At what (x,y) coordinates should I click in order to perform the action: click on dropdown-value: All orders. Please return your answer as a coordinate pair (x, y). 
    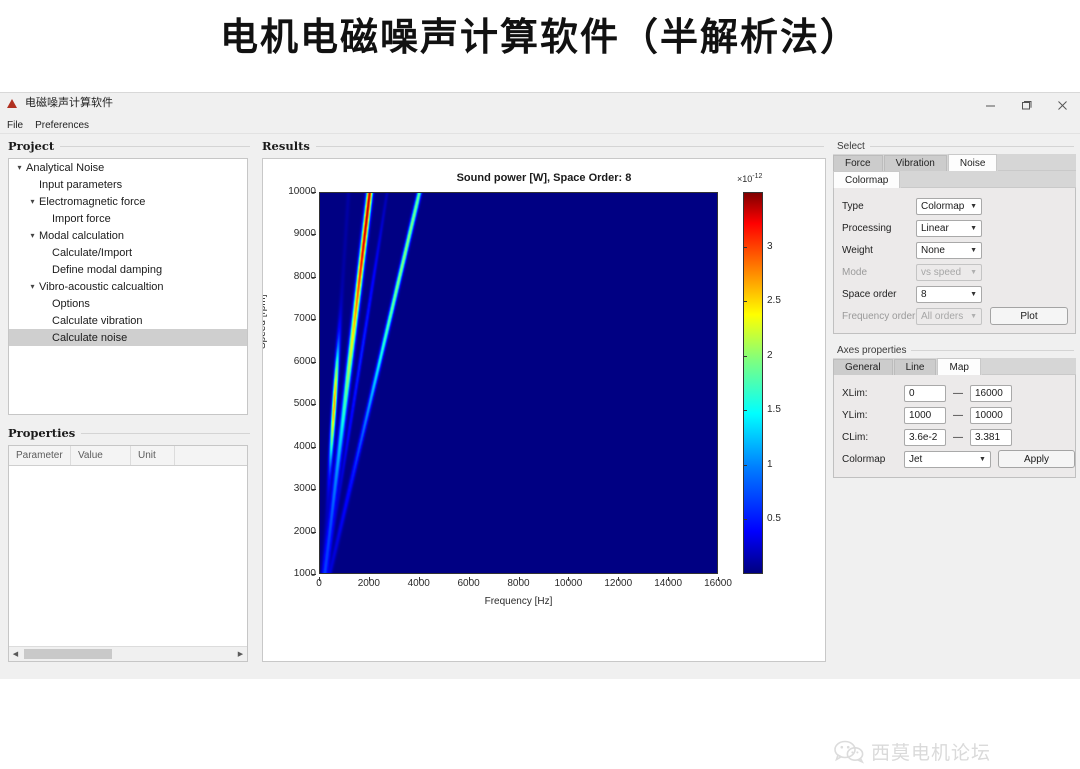
    Looking at the image, I should click on (942, 316).